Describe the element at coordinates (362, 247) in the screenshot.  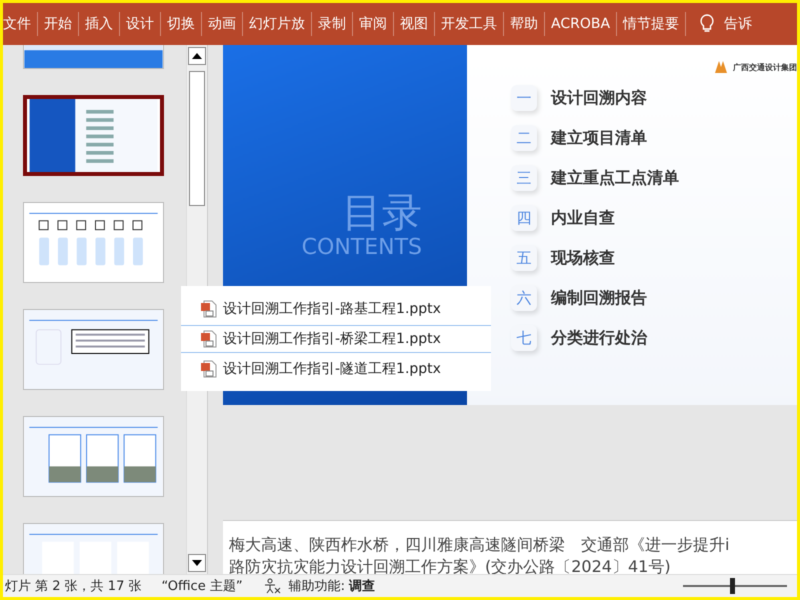
I see `slide-subtitle: CONTENTS` at that location.